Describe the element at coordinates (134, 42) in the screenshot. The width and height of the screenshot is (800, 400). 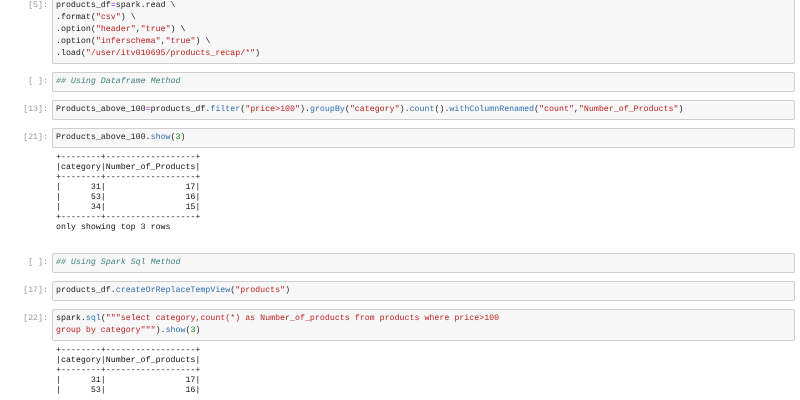
I see `code-line: .option("inferschema","true") \` at that location.